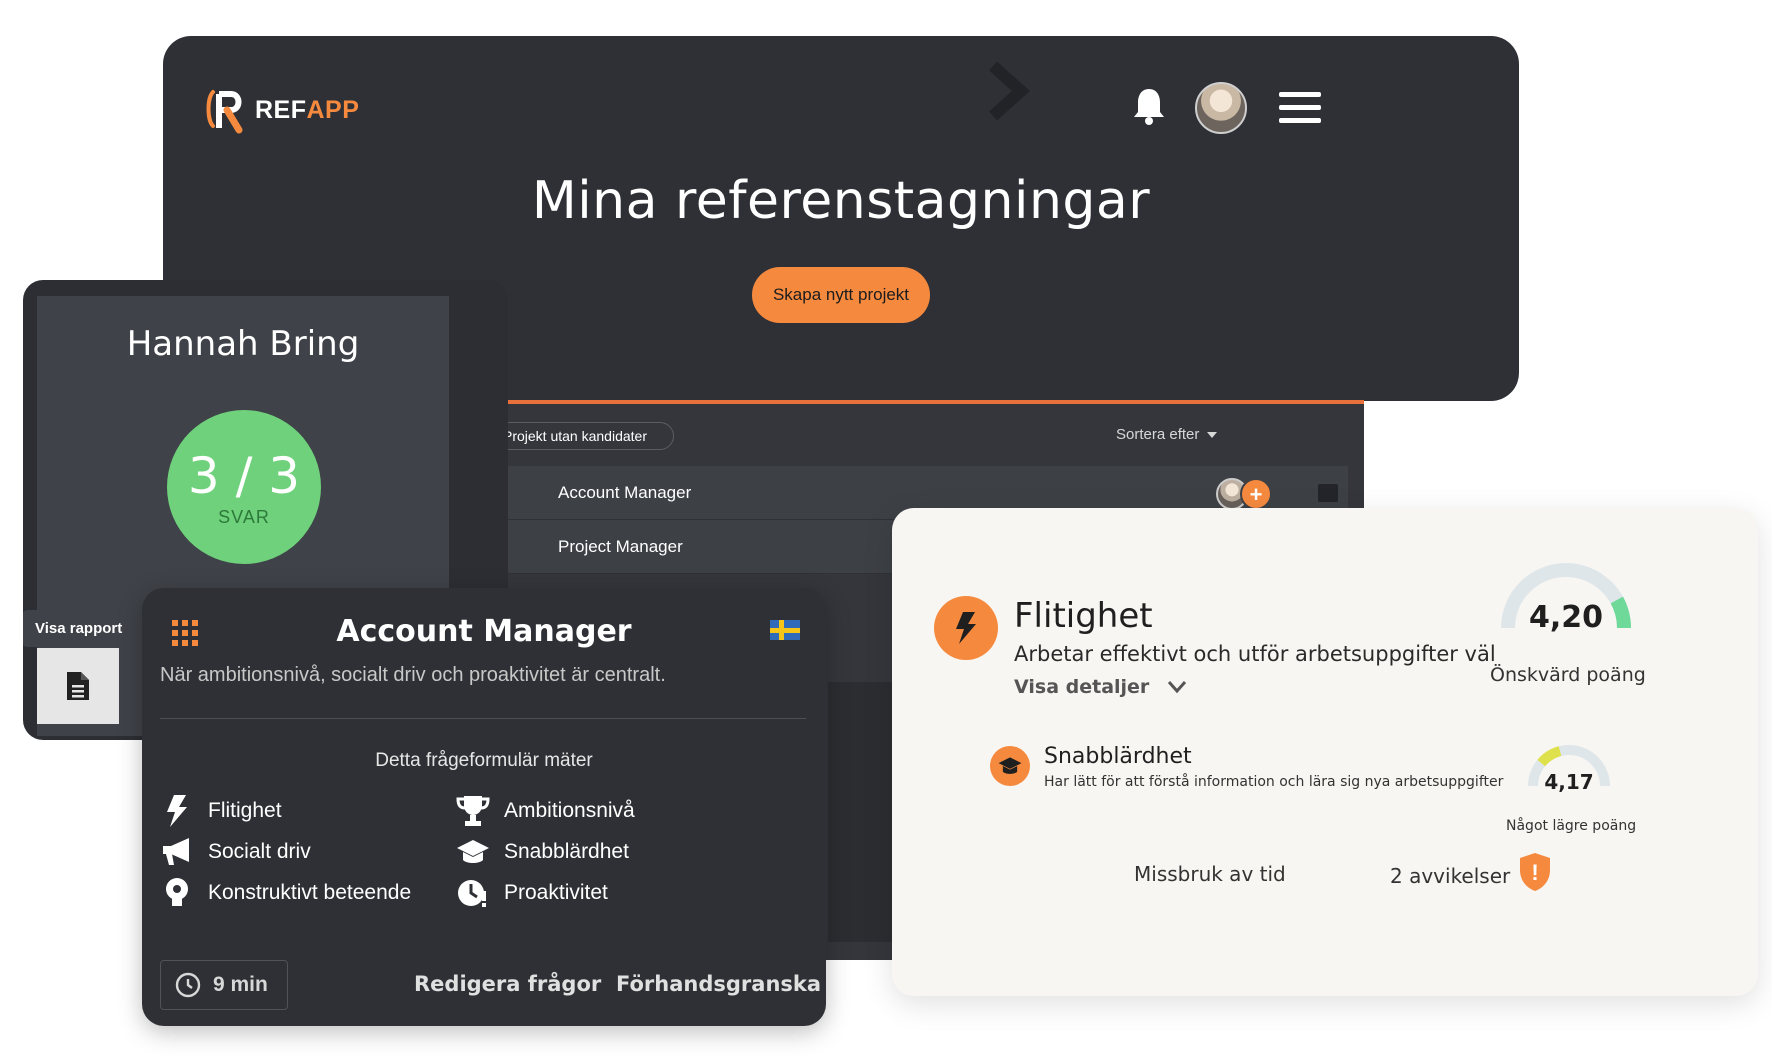 The height and width of the screenshot is (1058, 1772). I want to click on project-members: +, so click(1244, 494).